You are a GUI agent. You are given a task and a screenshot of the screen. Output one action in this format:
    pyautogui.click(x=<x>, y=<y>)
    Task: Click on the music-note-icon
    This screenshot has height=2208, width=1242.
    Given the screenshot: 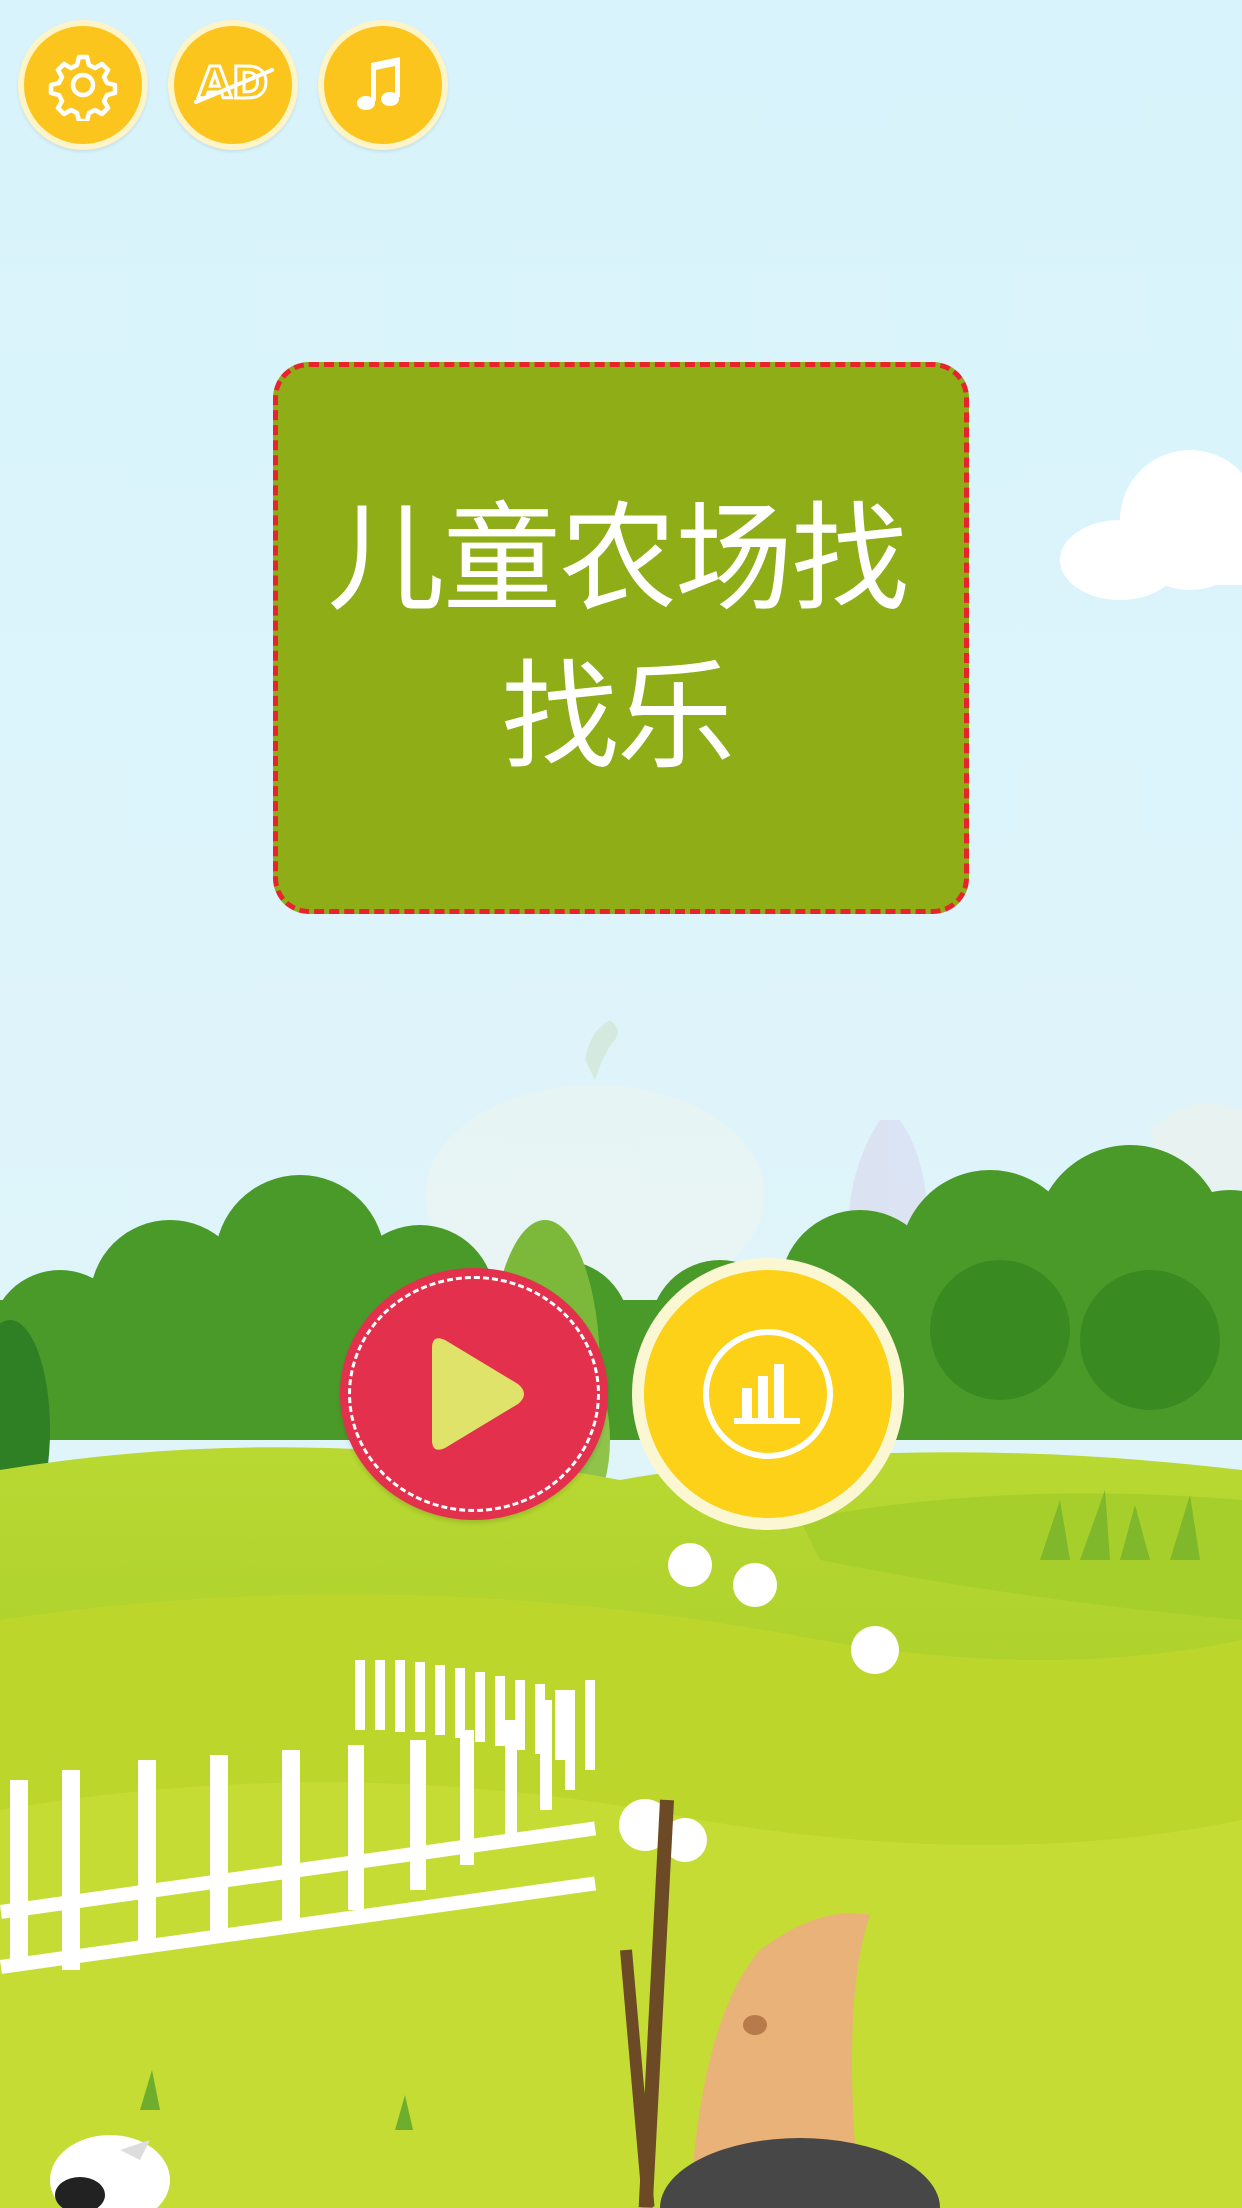 What is the action you would take?
    pyautogui.click(x=378, y=83)
    